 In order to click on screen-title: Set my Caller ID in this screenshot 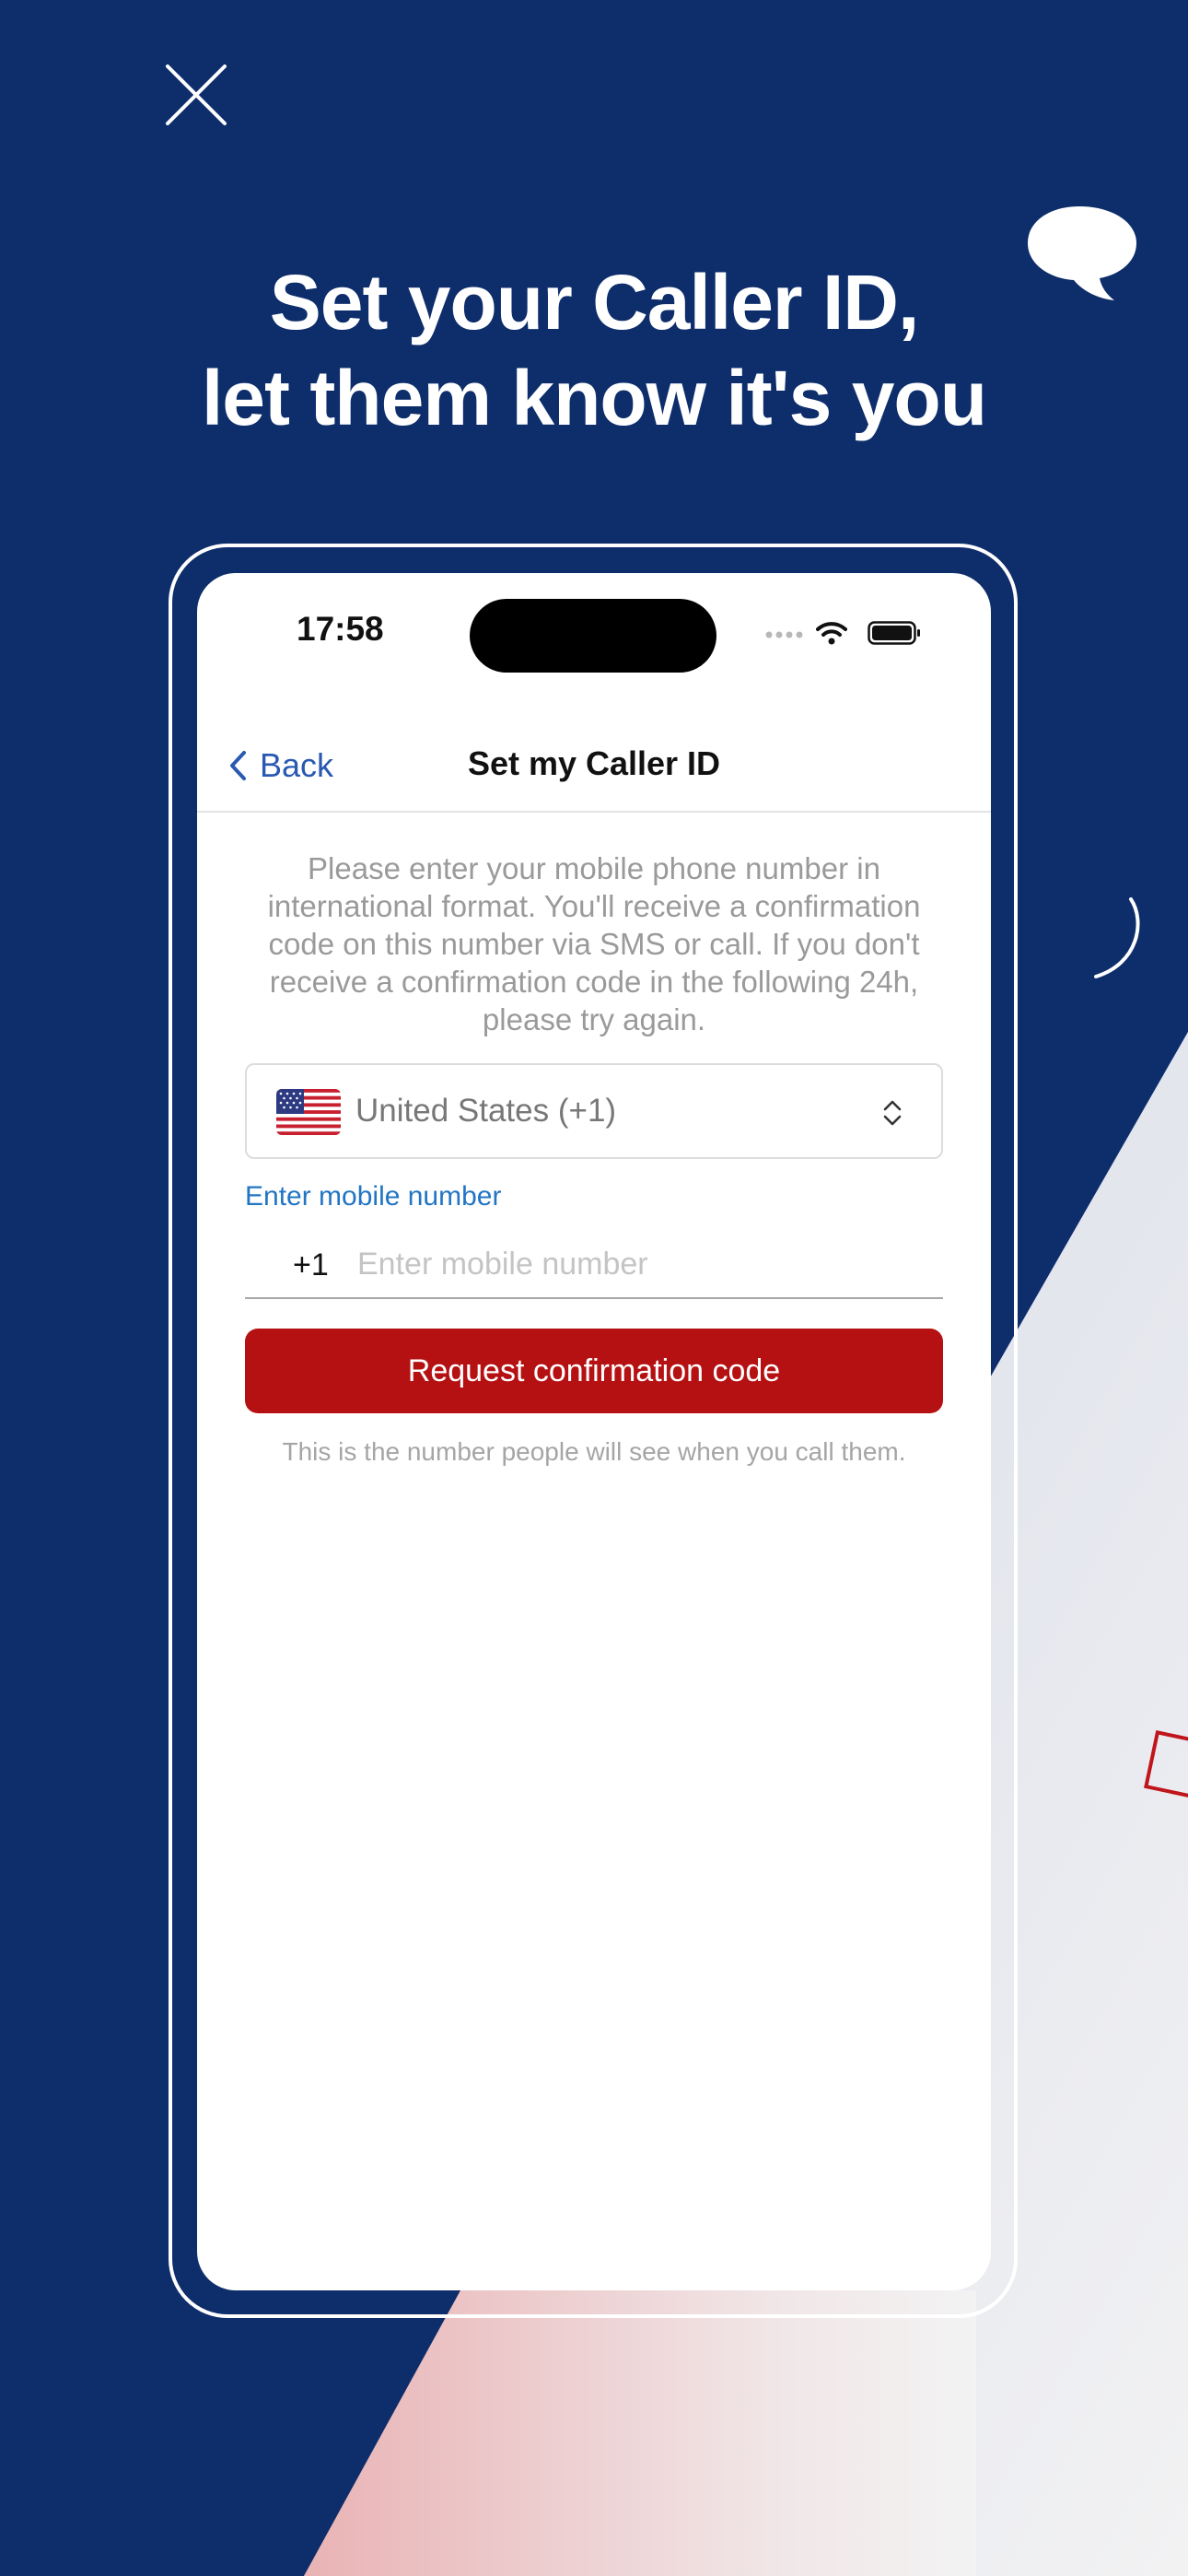, I will do `click(594, 763)`.